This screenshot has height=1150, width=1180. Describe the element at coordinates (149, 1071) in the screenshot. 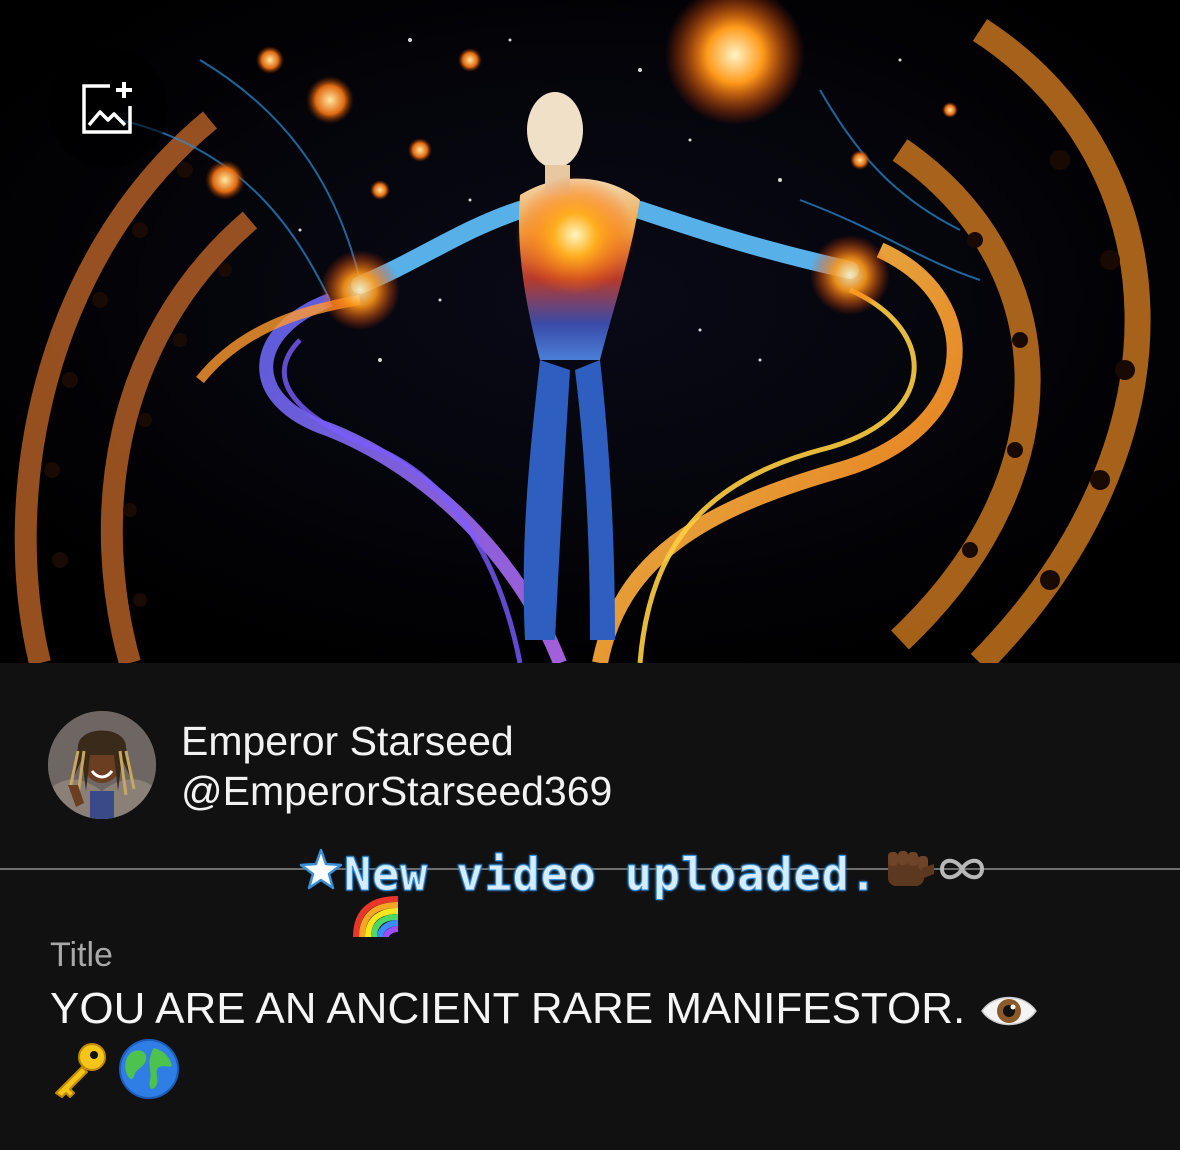

I see `globe-icon` at that location.